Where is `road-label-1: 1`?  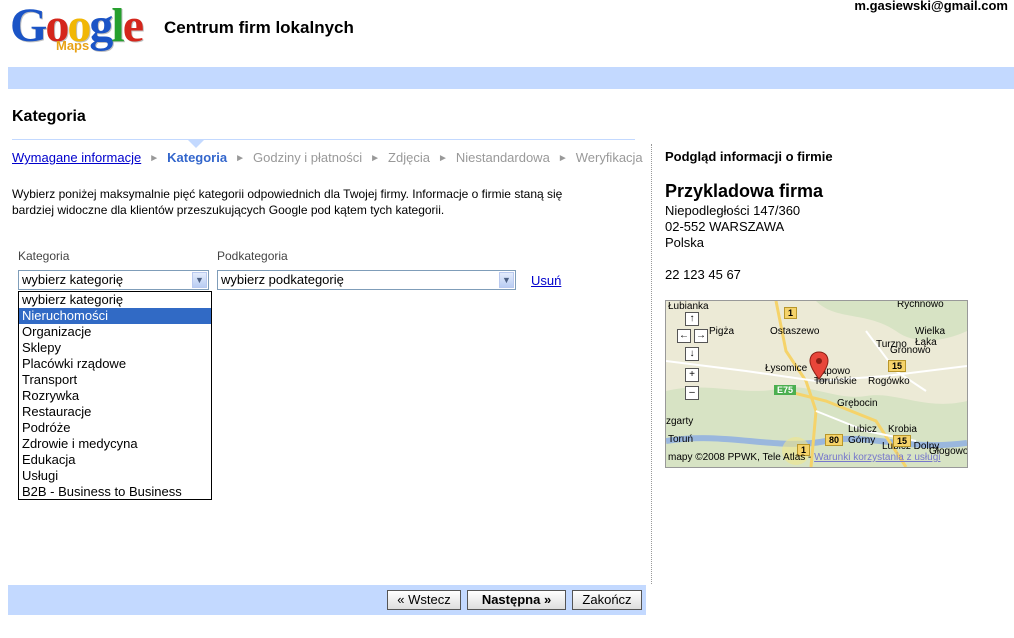
road-label-1: 1 is located at coordinates (791, 313).